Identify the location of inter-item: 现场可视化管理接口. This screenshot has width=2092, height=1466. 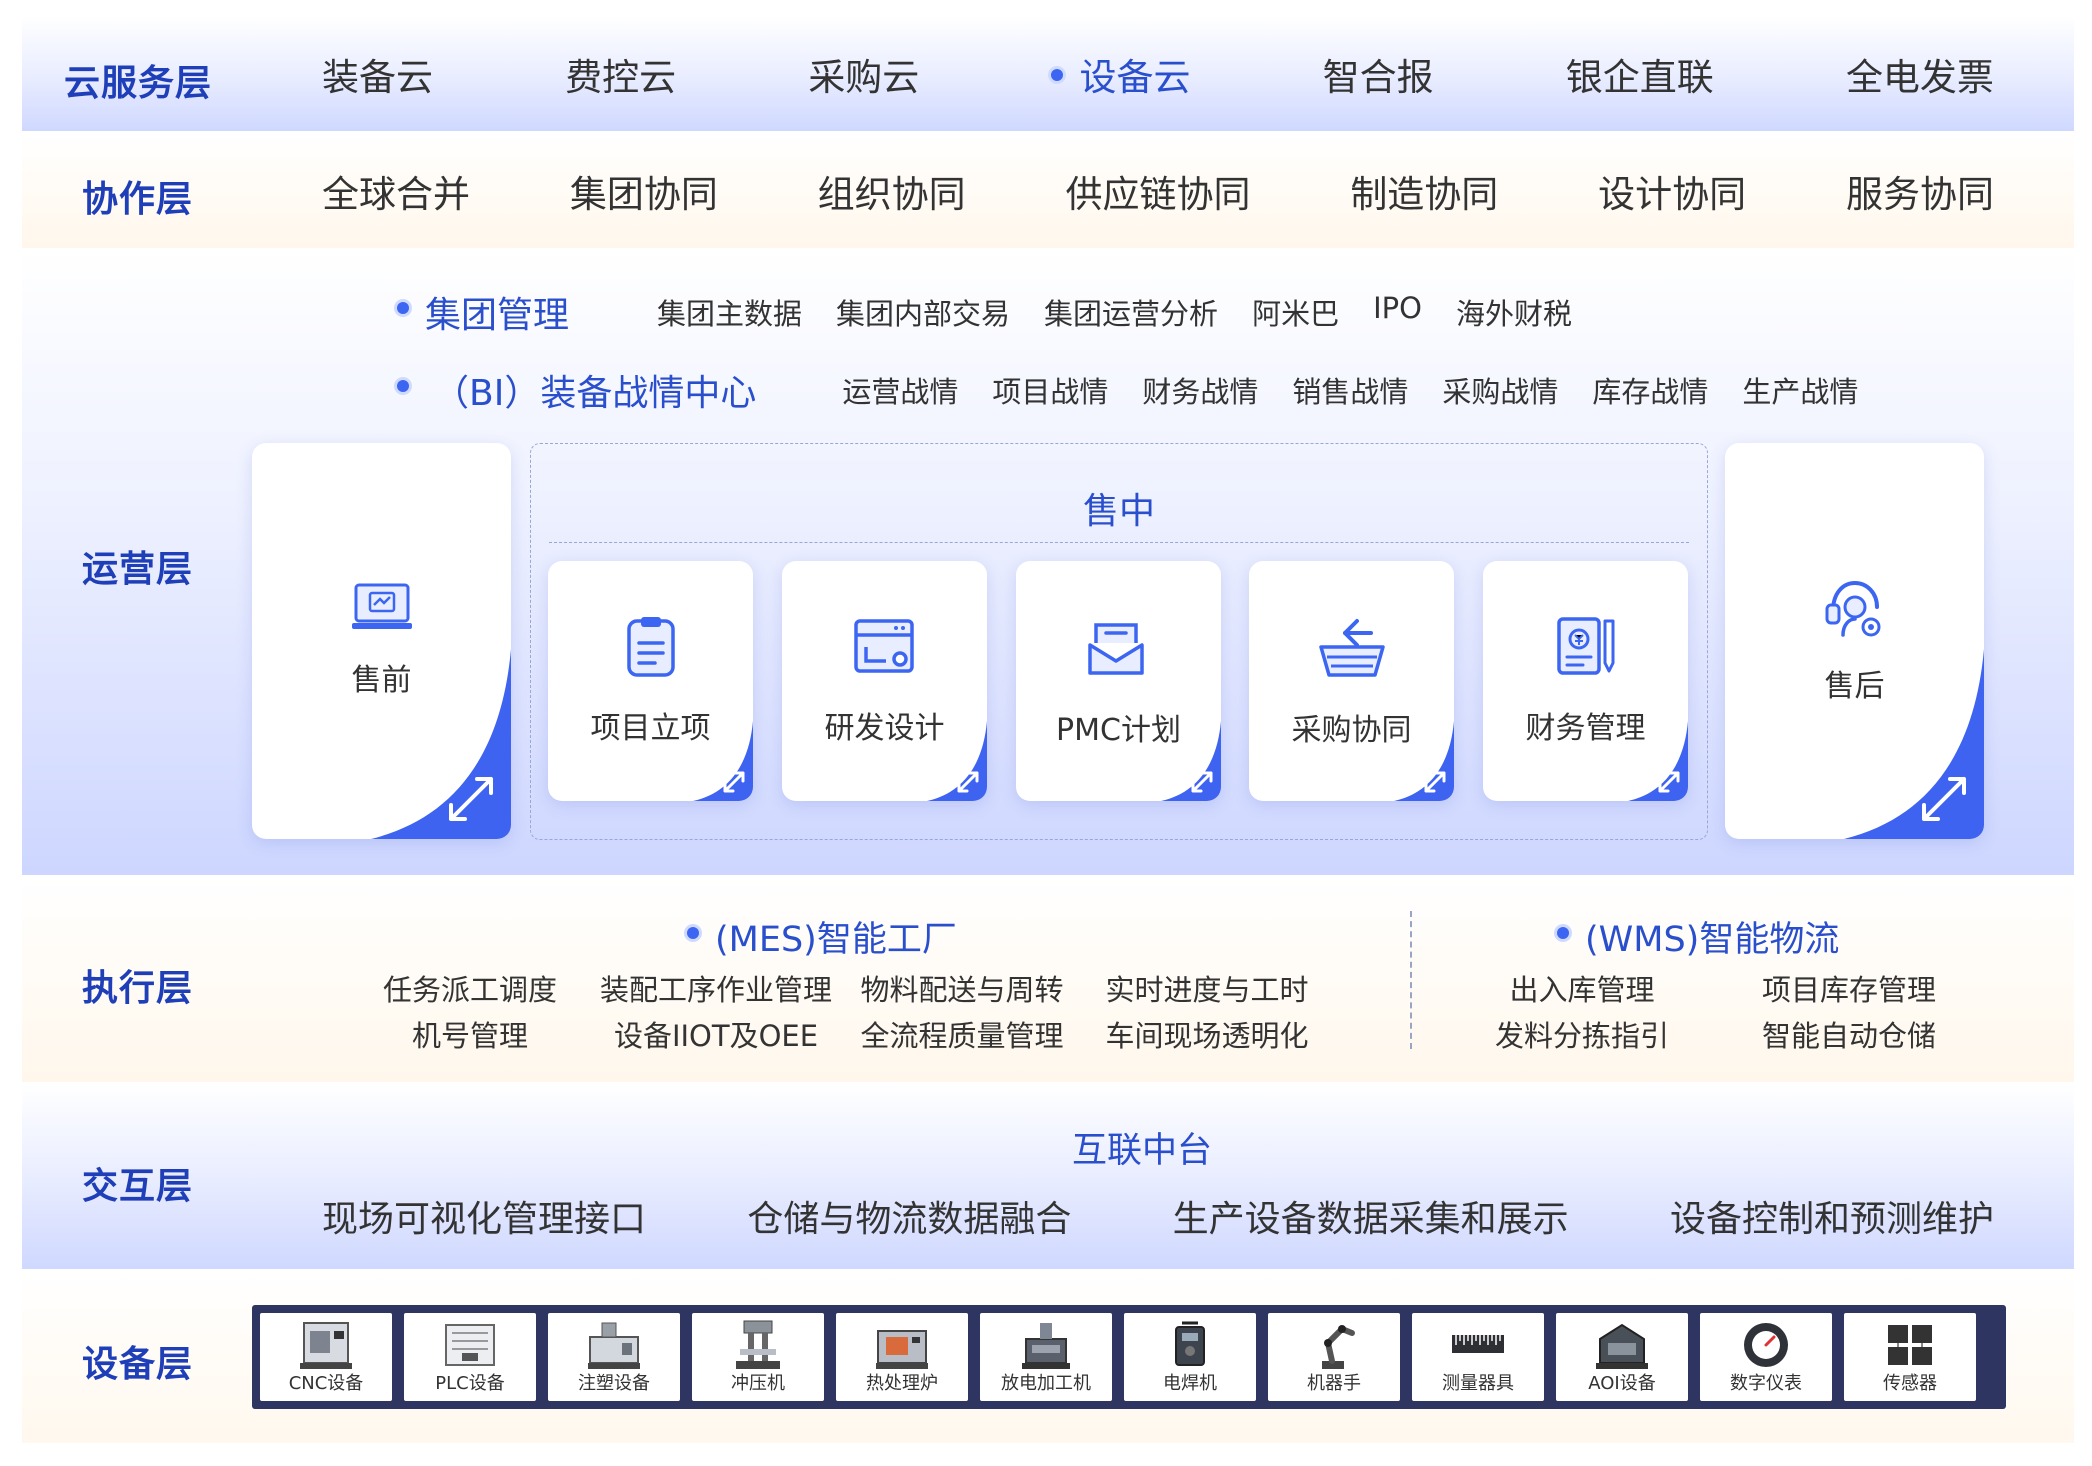
(484, 1216).